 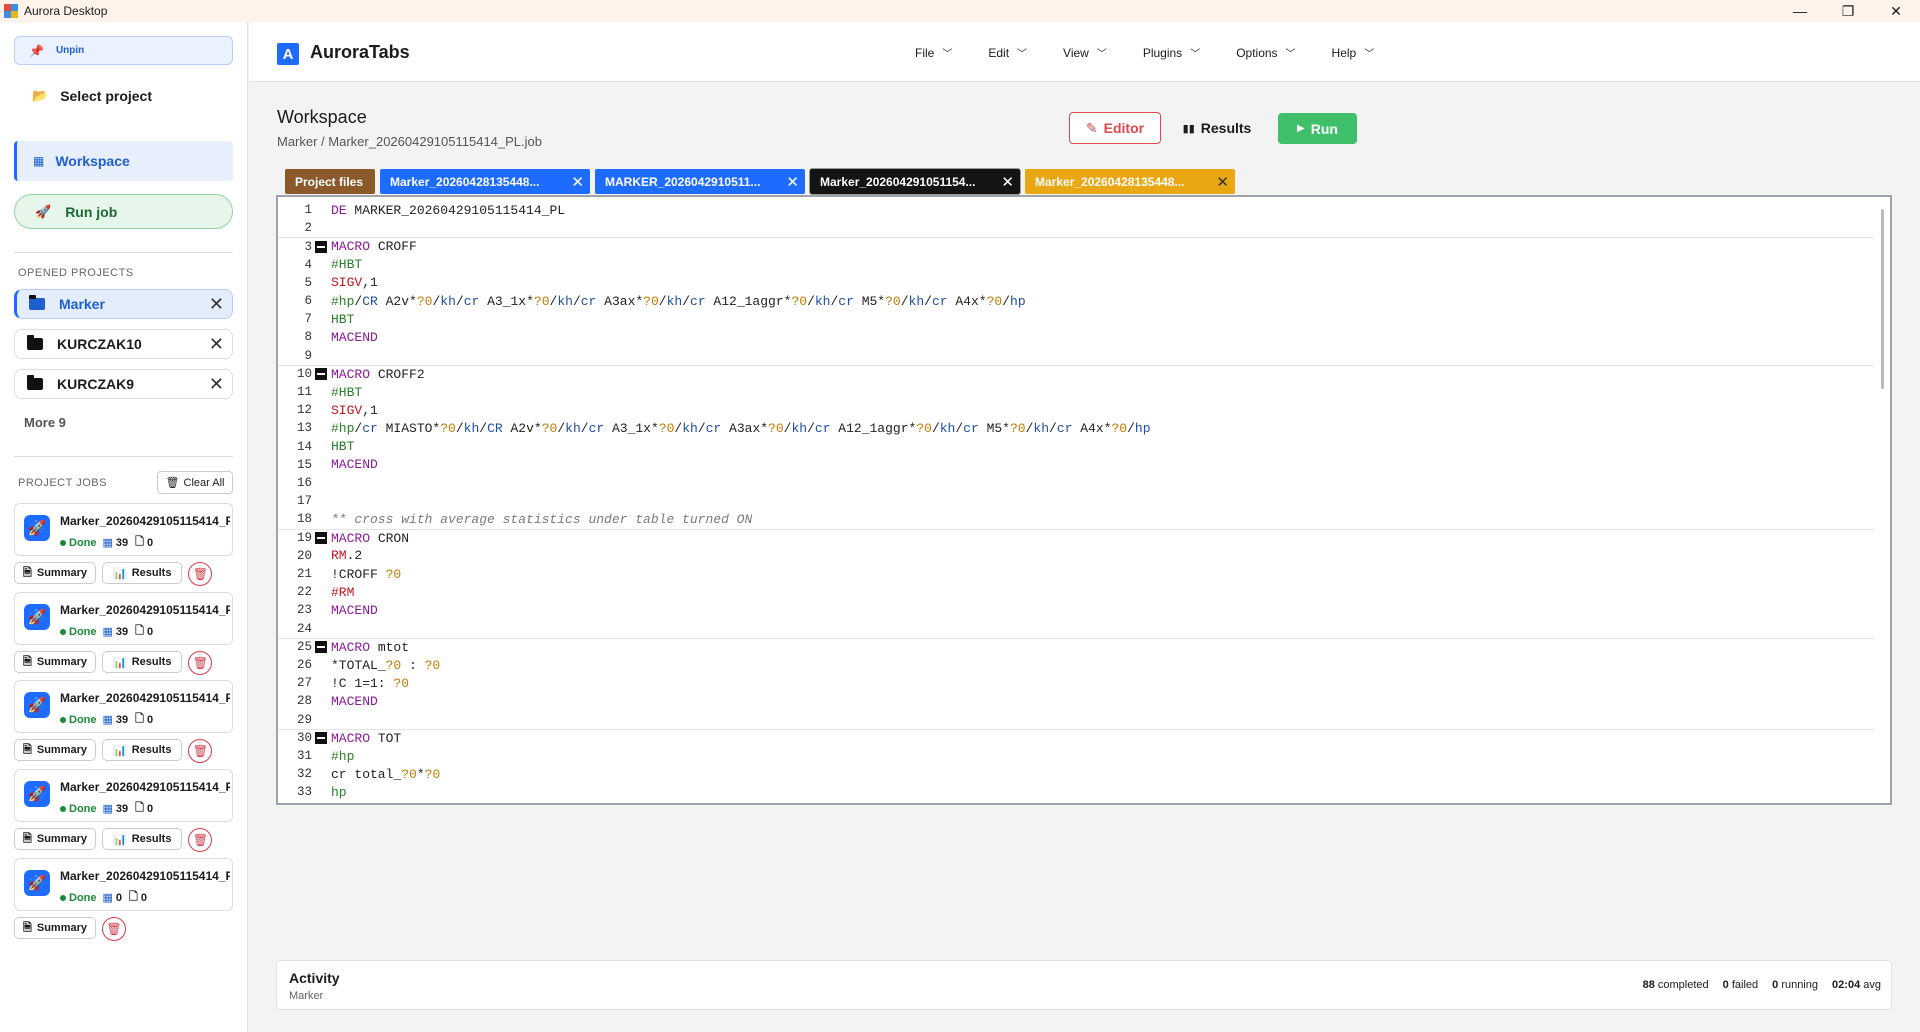 What do you see at coordinates (1076, 373) in the screenshot?
I see `code-line: 10 MACRO CROFF2` at bounding box center [1076, 373].